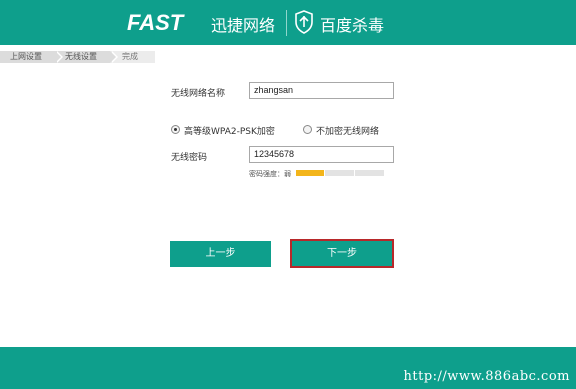 The height and width of the screenshot is (389, 576). Describe the element at coordinates (352, 25) in the screenshot. I see `partner-name: 百度杀毒` at that location.